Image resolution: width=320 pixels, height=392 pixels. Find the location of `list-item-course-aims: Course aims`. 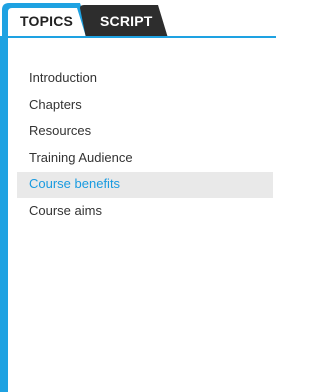

list-item-course-aims: Course aims is located at coordinates (145, 212).